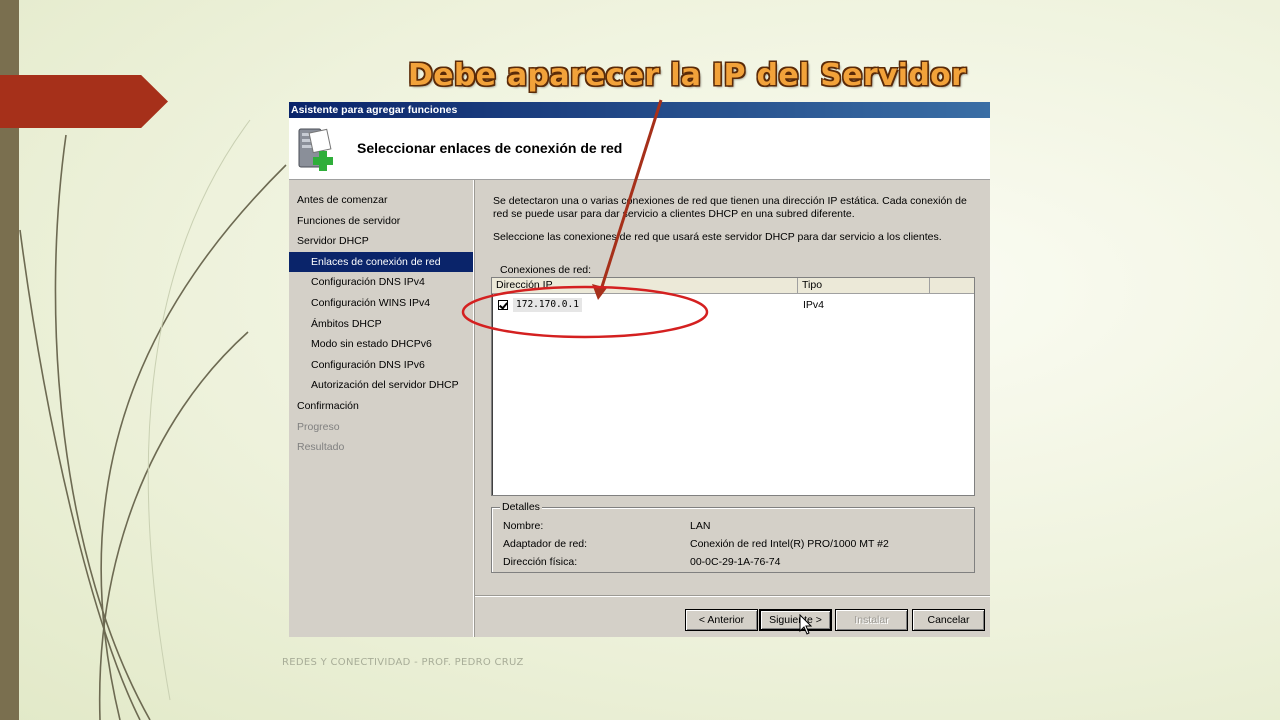 Image resolution: width=1280 pixels, height=720 pixels. What do you see at coordinates (585, 312) in the screenshot?
I see `annotation-ellipse` at bounding box center [585, 312].